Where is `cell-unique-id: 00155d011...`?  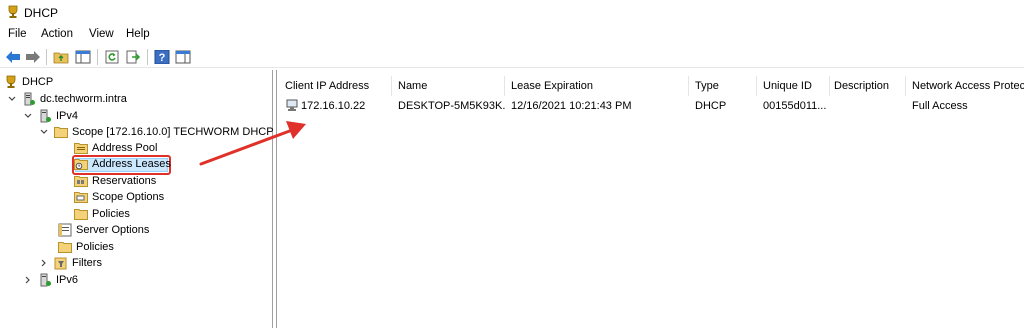
cell-unique-id: 00155d011... is located at coordinates (794, 106).